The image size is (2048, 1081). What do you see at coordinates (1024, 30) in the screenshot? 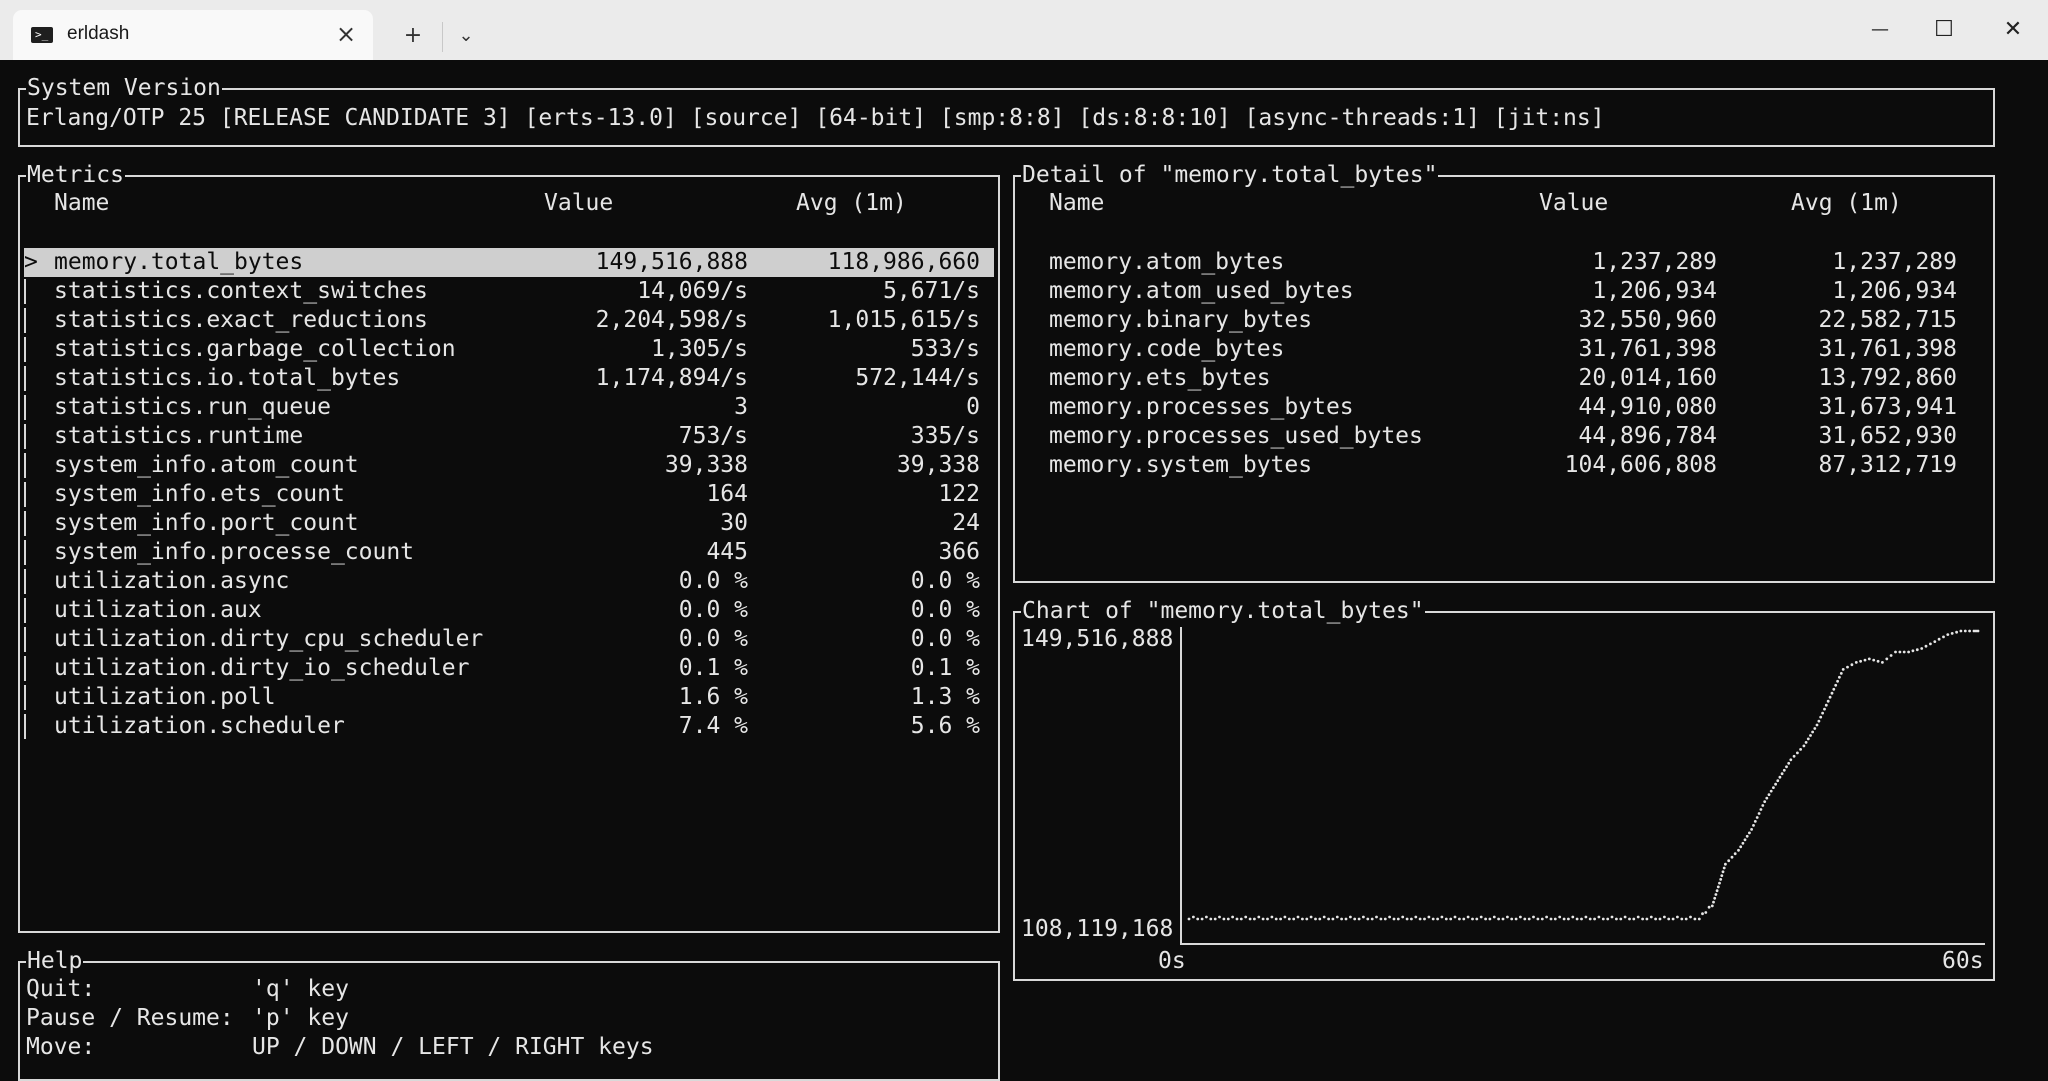
I see `window-titlebar: >_ erldash × + ⌄ — ☐ ✕` at bounding box center [1024, 30].